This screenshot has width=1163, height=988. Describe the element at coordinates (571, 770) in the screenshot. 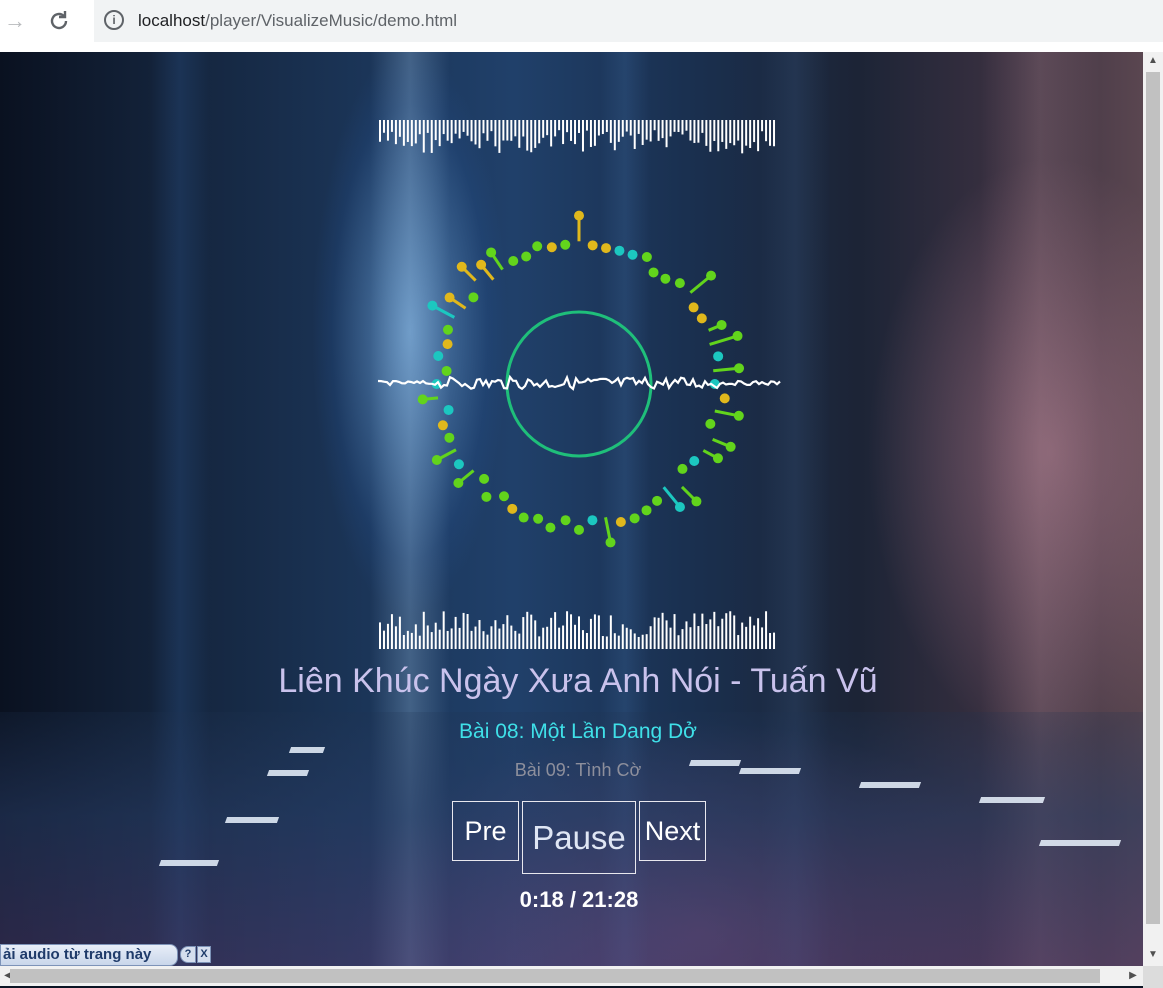

I see `next-track: Bài 09: Tình Cờ` at that location.